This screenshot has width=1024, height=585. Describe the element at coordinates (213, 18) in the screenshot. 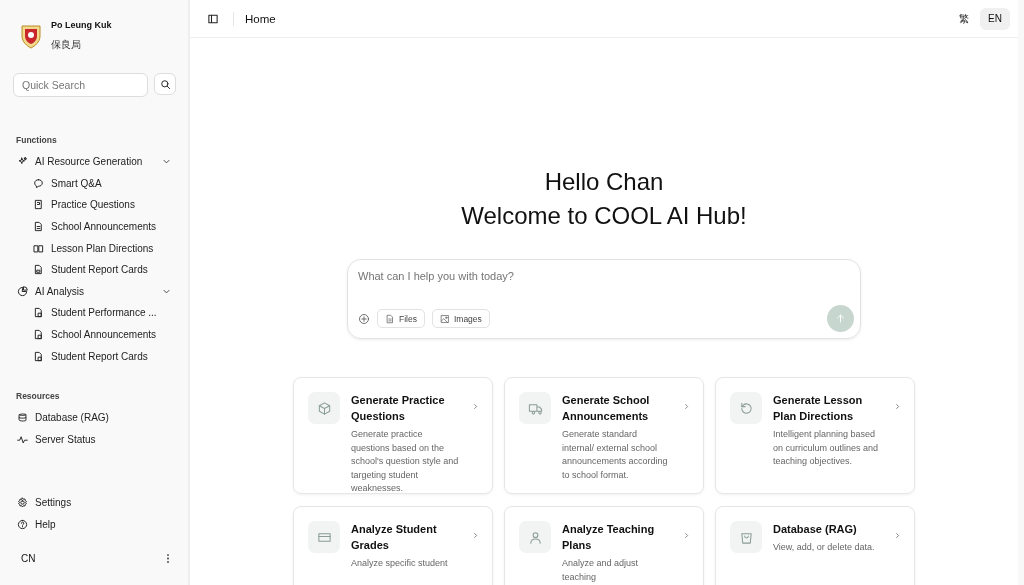

I see `sidebar-toggle-icon` at that location.